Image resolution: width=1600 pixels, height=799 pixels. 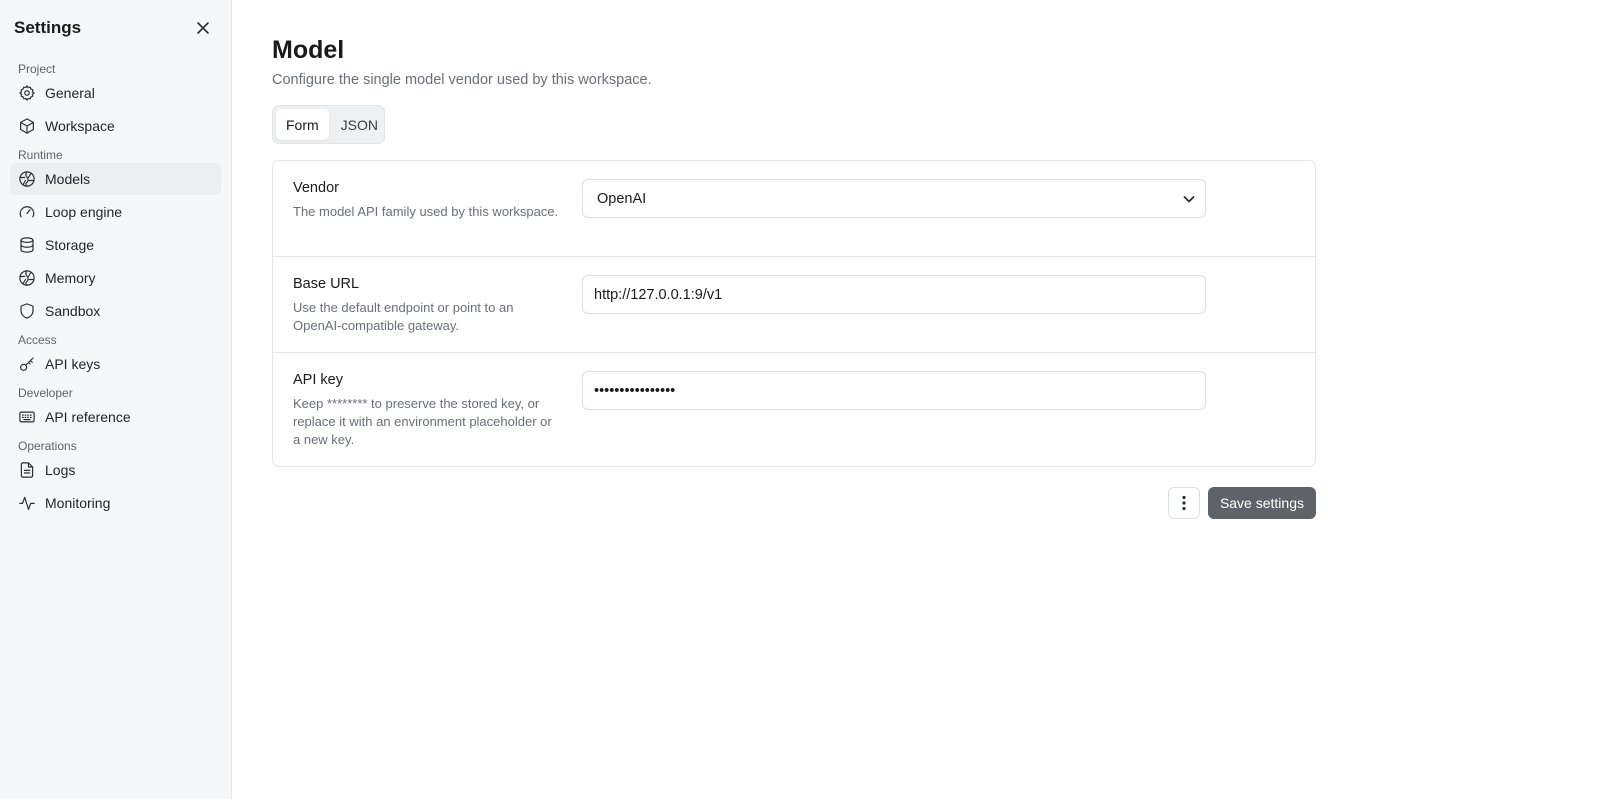 I want to click on form-footer: Save settings, so click(x=794, y=503).